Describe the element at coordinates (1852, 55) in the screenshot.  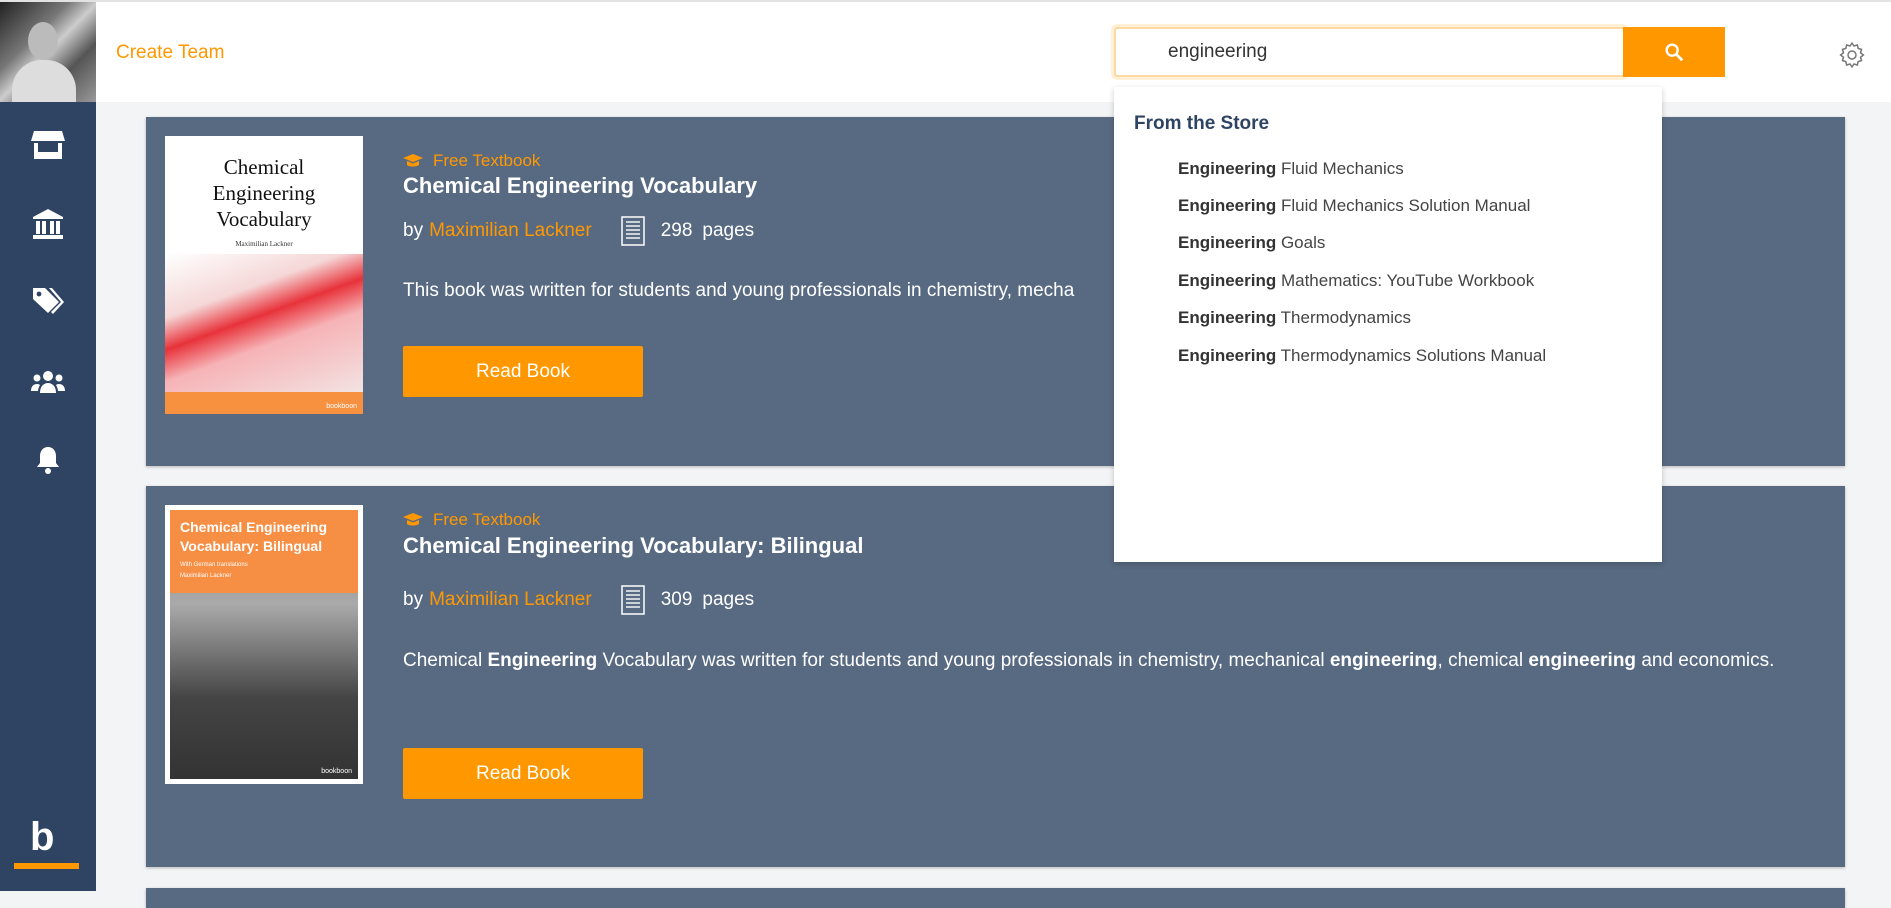
I see `gear-icon` at that location.